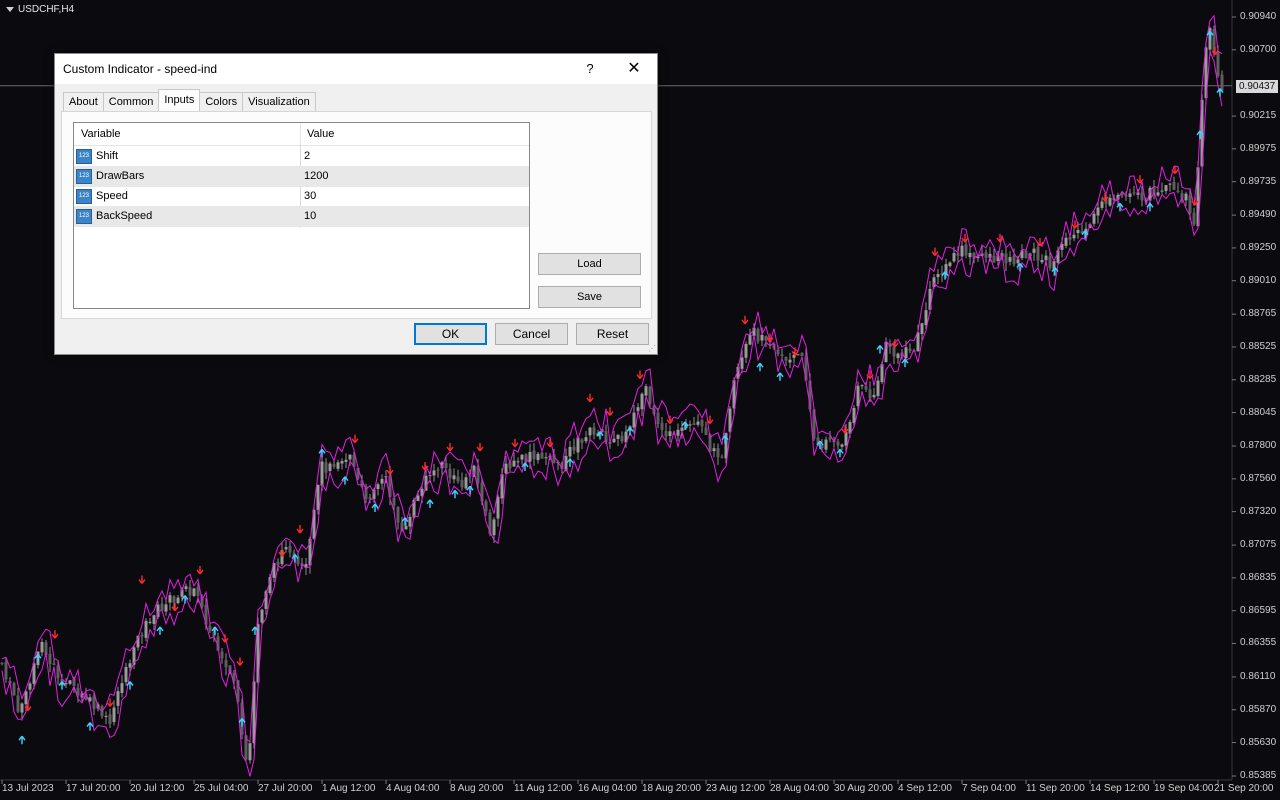 This screenshot has height=800, width=1280. Describe the element at coordinates (301, 176) in the screenshot. I see `param-row-drawbars: 123 DrawBars 1200` at that location.